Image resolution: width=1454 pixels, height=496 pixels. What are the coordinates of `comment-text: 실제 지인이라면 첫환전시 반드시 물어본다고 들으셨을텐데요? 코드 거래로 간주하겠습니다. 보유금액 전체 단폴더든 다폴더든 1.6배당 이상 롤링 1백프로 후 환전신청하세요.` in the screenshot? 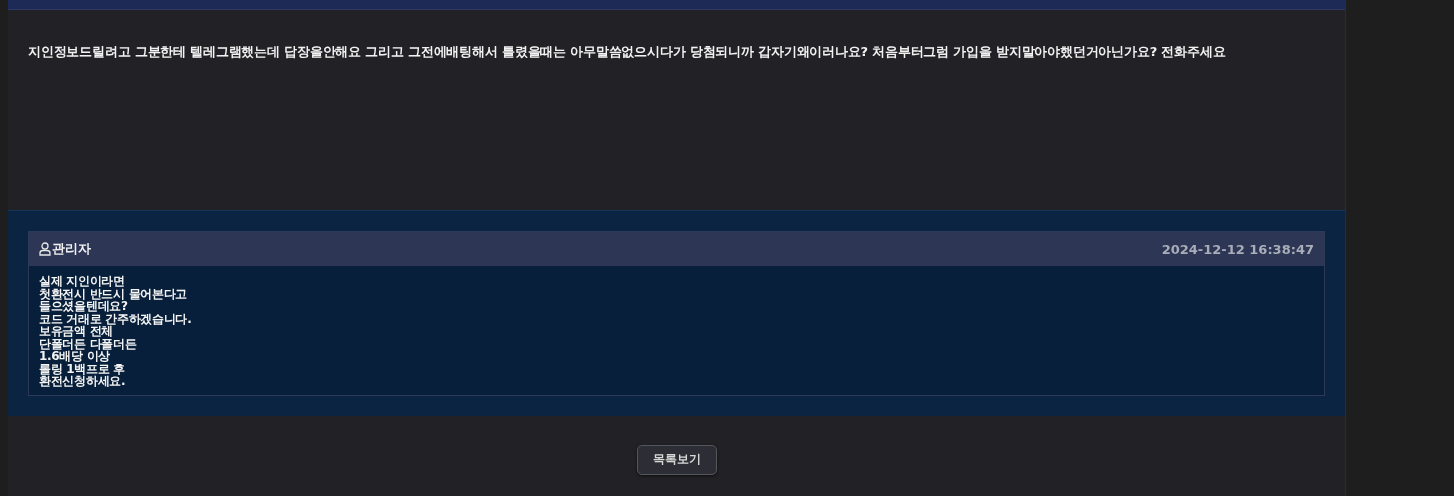 It's located at (115, 331).